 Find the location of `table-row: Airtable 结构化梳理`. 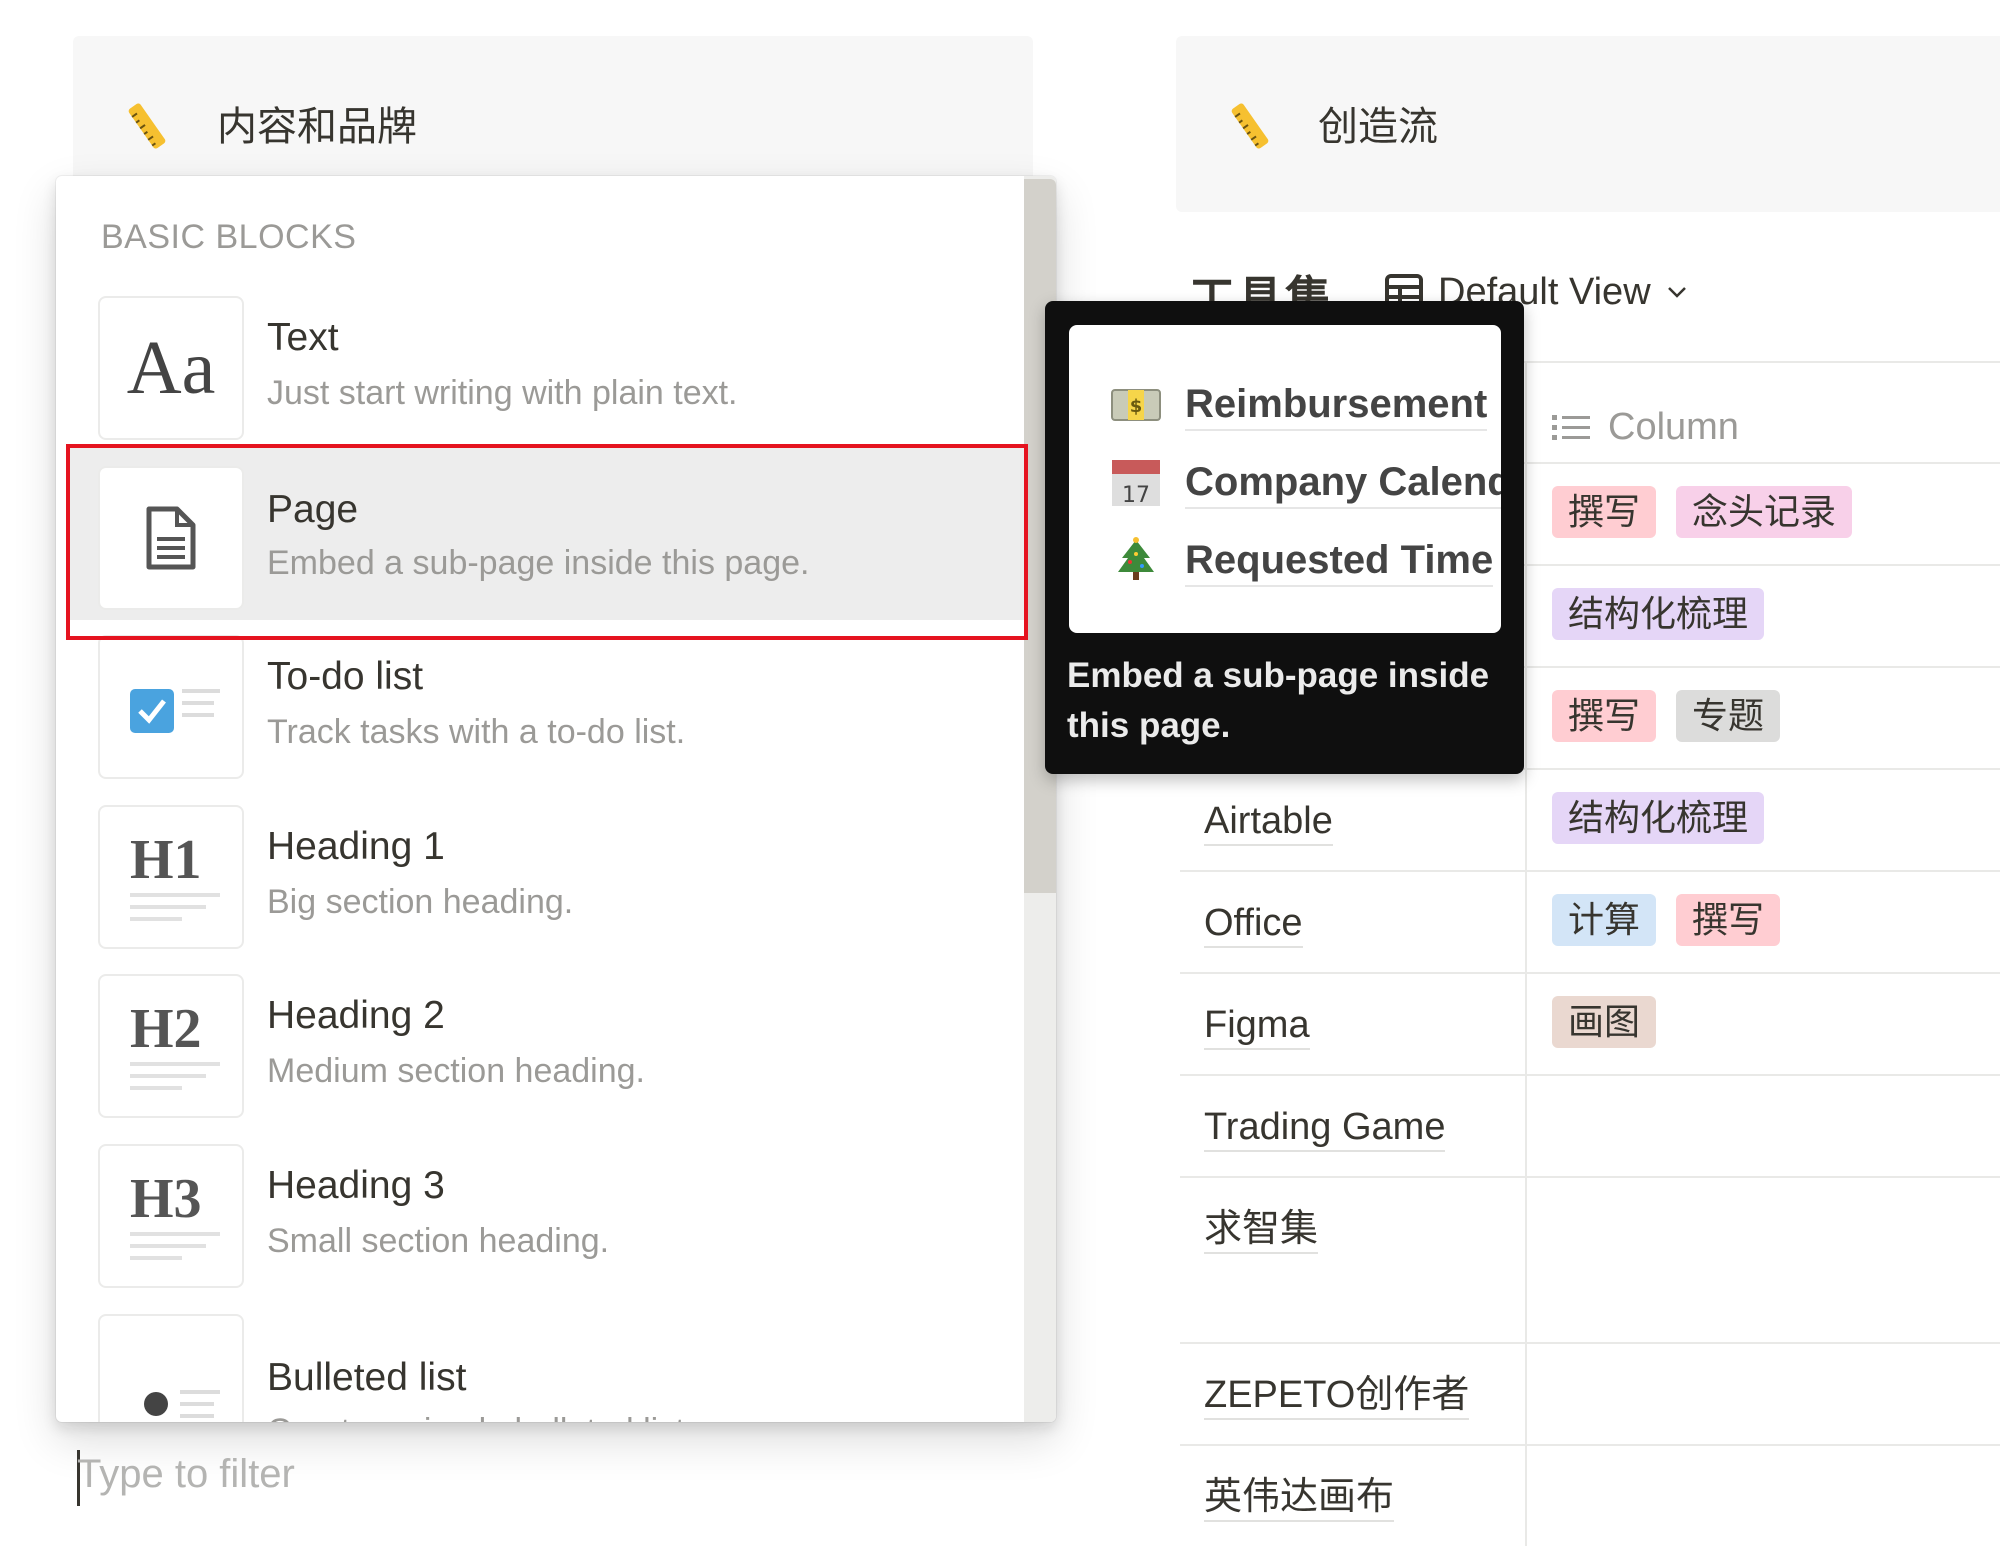

table-row: Airtable 结构化梳理 is located at coordinates (1590, 819).